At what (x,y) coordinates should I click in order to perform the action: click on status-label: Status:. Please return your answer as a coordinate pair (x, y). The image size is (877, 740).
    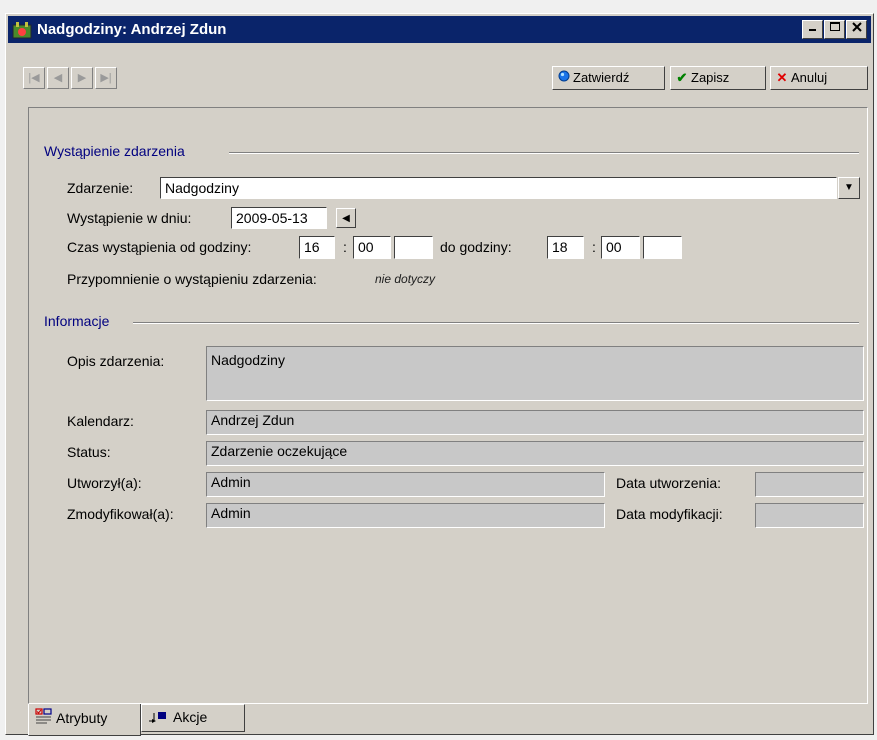
    Looking at the image, I should click on (89, 452).